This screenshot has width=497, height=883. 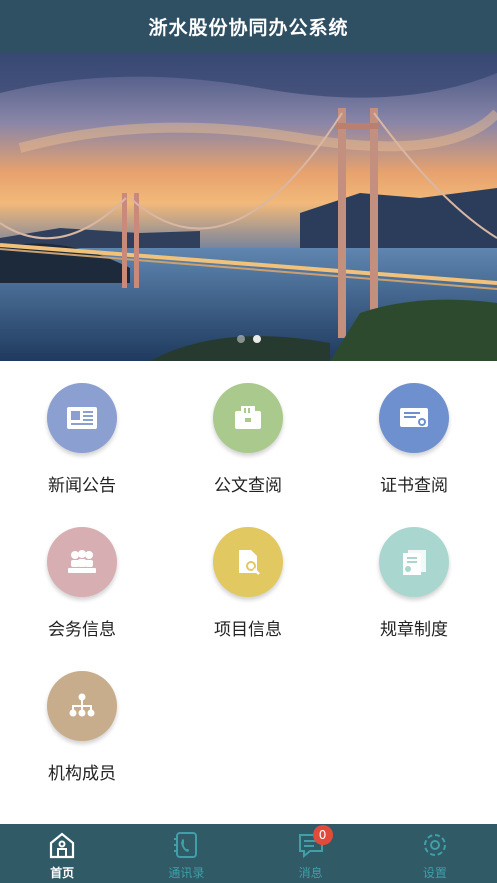 What do you see at coordinates (248, 418) in the screenshot?
I see `document-folder-icon` at bounding box center [248, 418].